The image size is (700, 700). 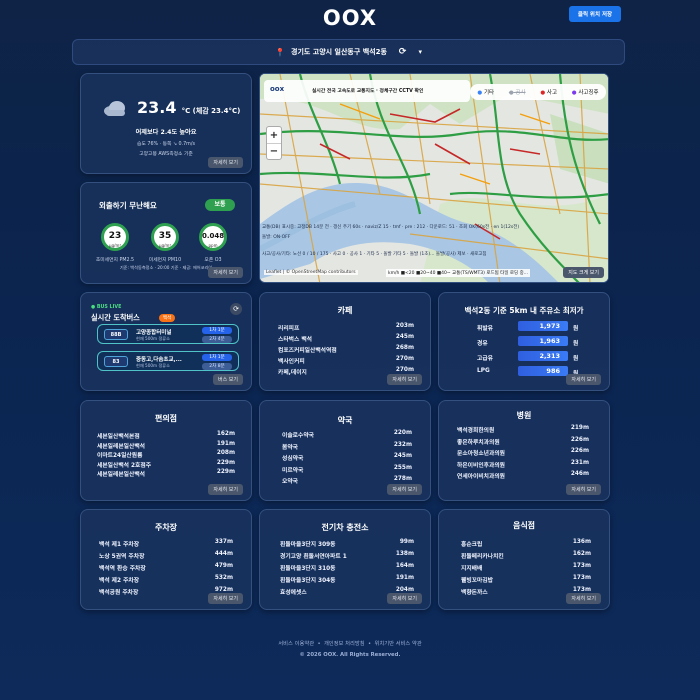 What do you see at coordinates (481, 475) in the screenshot?
I see `list-item-name: 연세아이비치과의원` at bounding box center [481, 475].